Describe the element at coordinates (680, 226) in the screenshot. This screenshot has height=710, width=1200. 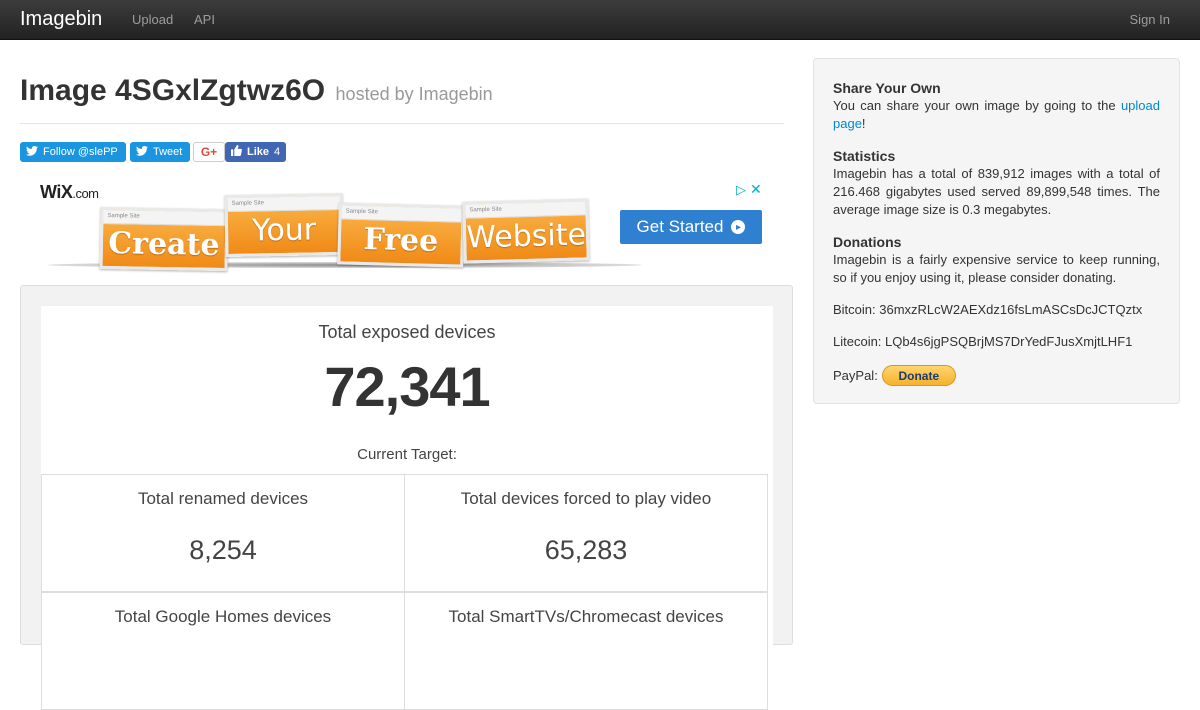
I see `get-started-label: Get Started` at that location.